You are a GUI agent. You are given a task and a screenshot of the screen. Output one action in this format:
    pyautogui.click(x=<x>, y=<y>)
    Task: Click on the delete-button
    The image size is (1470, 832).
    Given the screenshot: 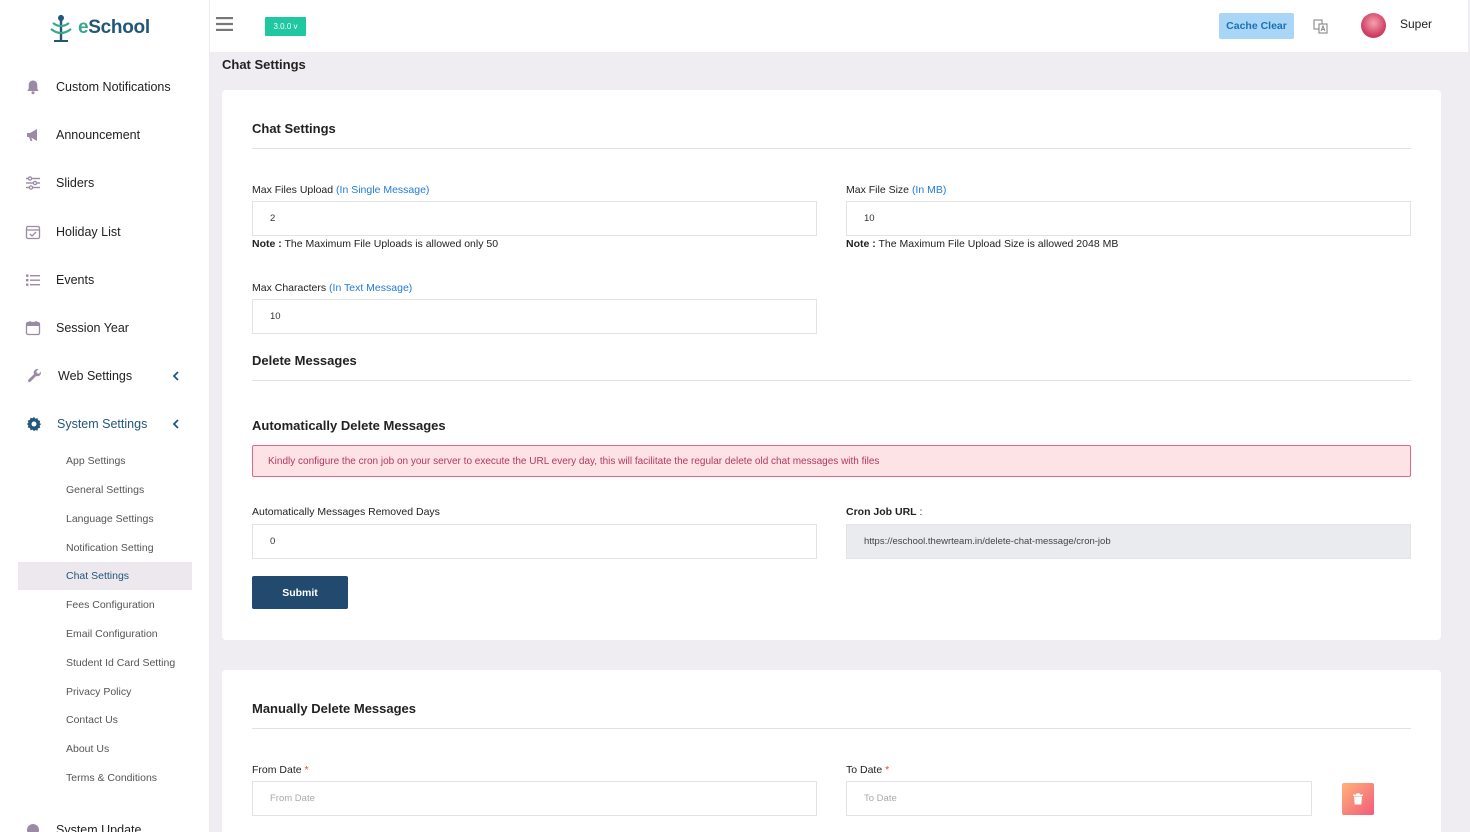 What is the action you would take?
    pyautogui.click(x=1358, y=799)
    